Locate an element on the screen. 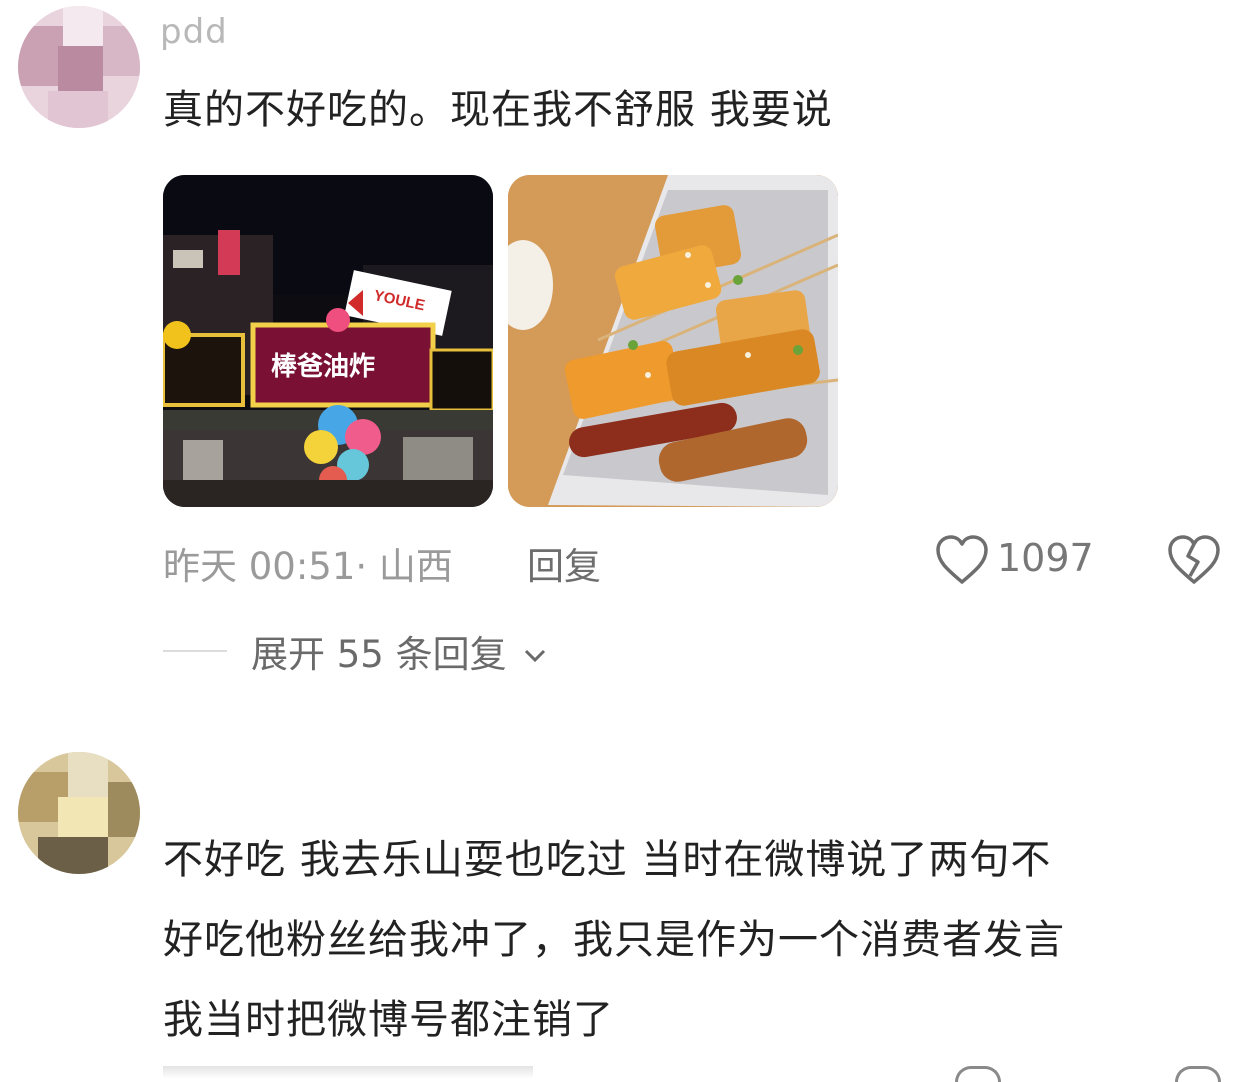  expand-divider is located at coordinates (195, 651).